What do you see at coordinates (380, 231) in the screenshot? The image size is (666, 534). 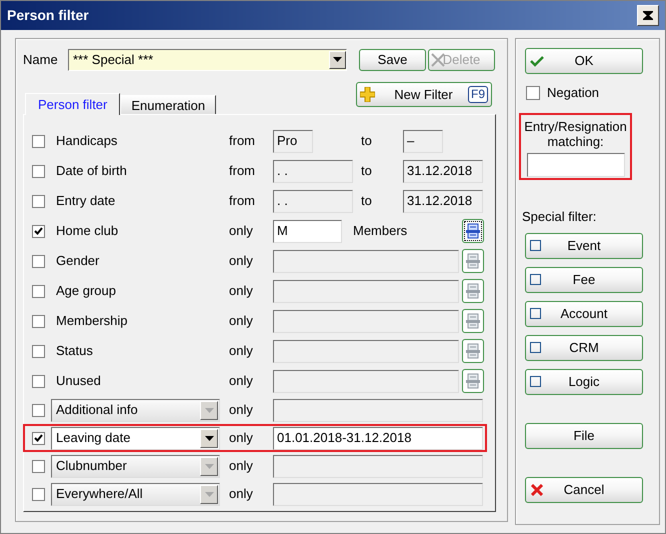 I see `members-label: Members` at bounding box center [380, 231].